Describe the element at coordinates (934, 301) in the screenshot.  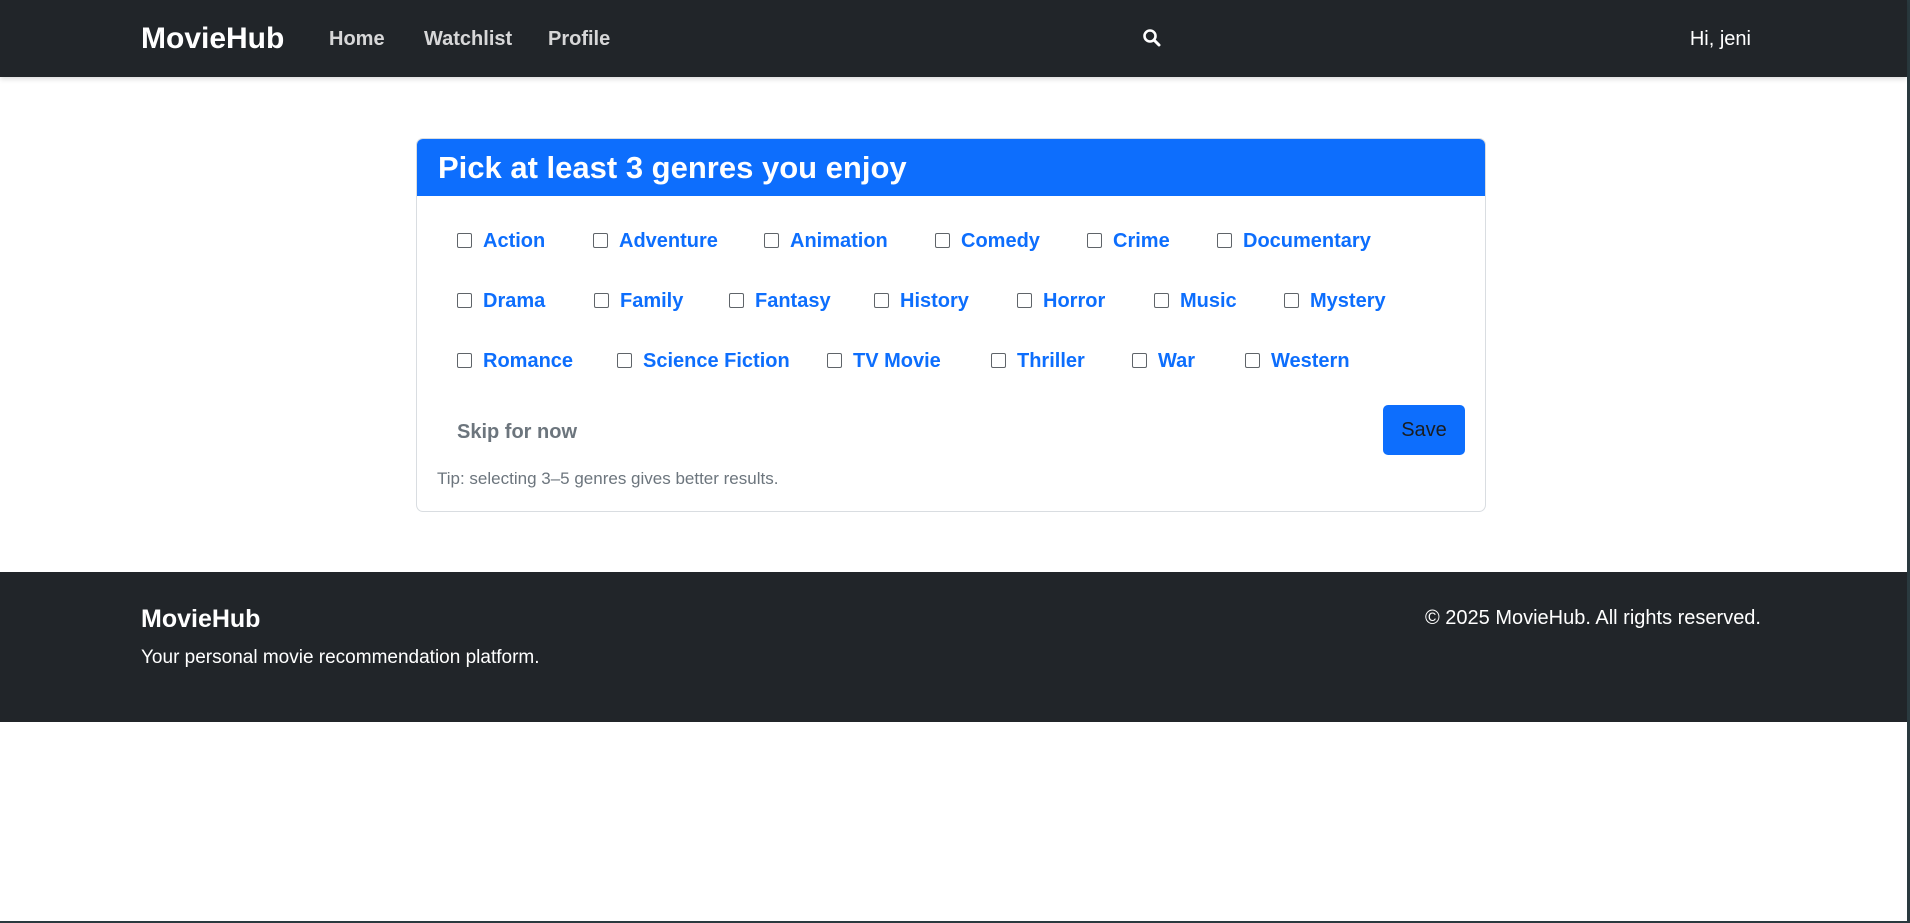
I see `genre-label: History` at that location.